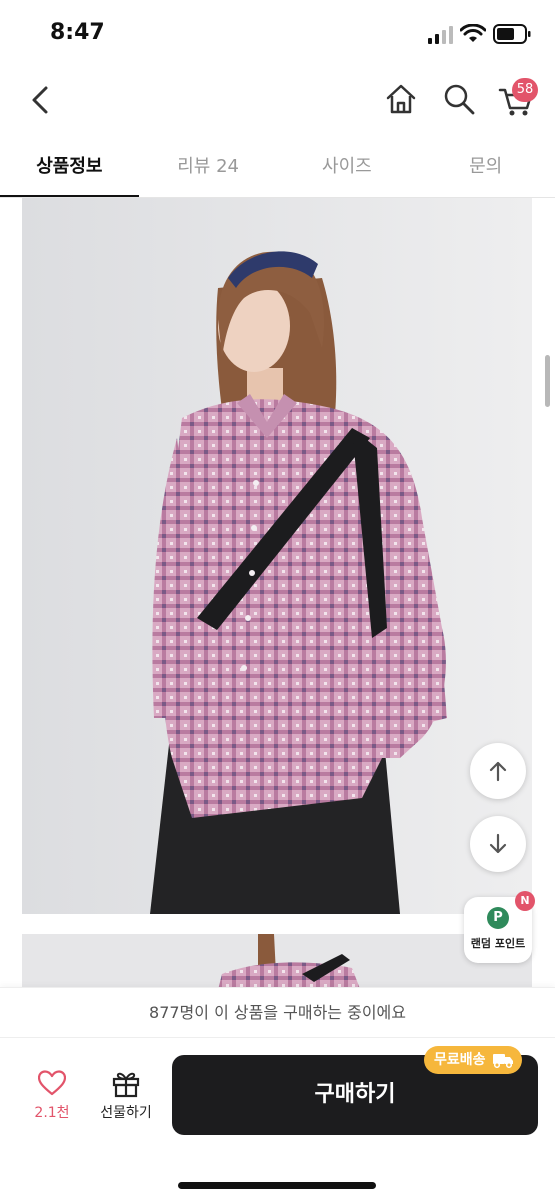  I want to click on search-icon, so click(459, 99).